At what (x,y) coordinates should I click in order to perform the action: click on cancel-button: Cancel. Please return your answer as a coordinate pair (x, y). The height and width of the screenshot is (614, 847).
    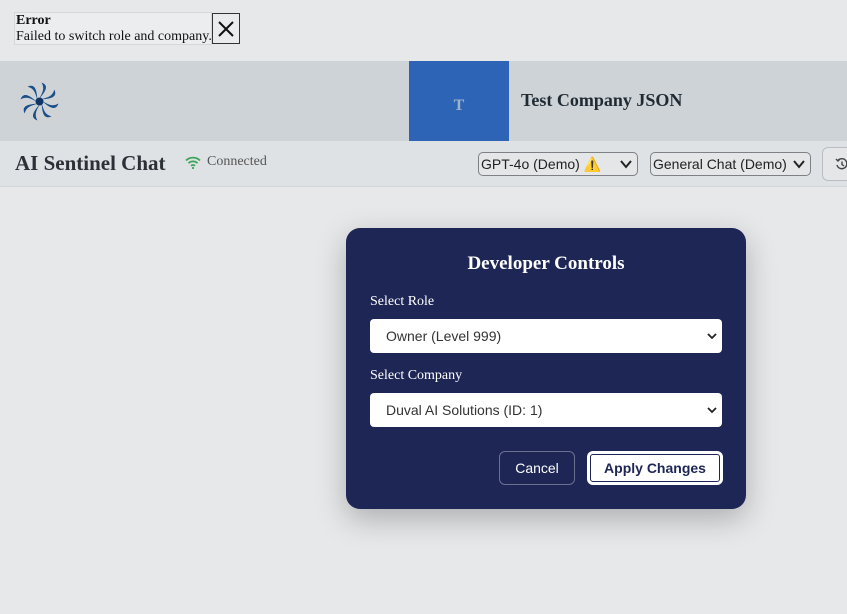
    Looking at the image, I should click on (537, 468).